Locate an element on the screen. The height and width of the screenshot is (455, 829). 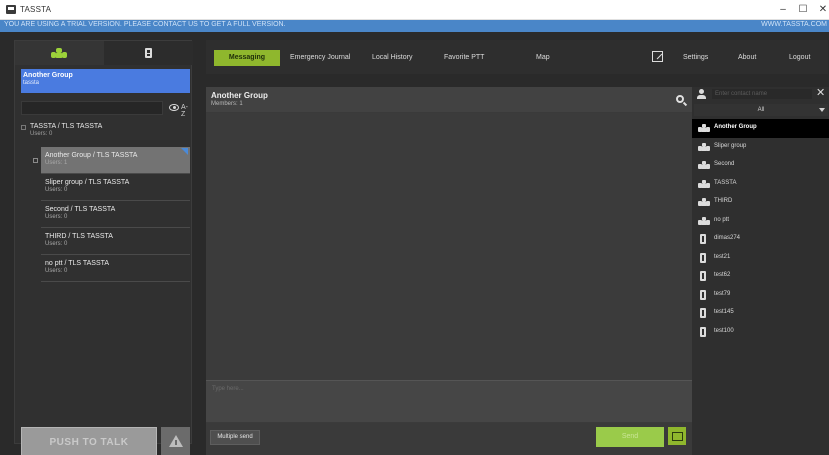
group-name: Sliper group / TLS TASSTA is located at coordinates (87, 182).